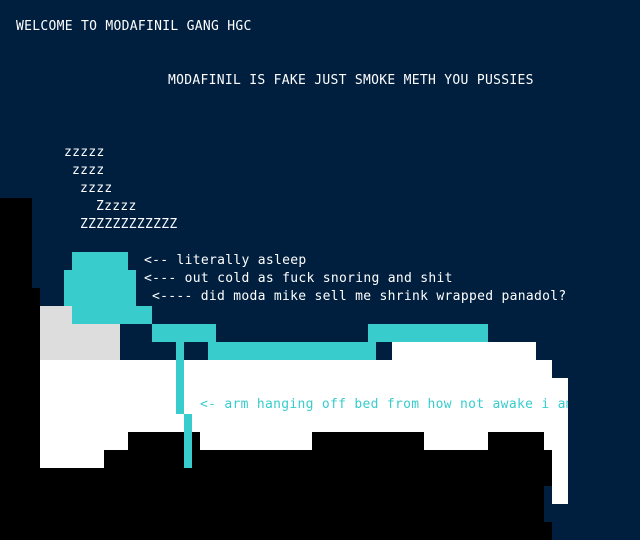 Image resolution: width=640 pixels, height=540 pixels. Describe the element at coordinates (112, 315) in the screenshot. I see `neck` at that location.